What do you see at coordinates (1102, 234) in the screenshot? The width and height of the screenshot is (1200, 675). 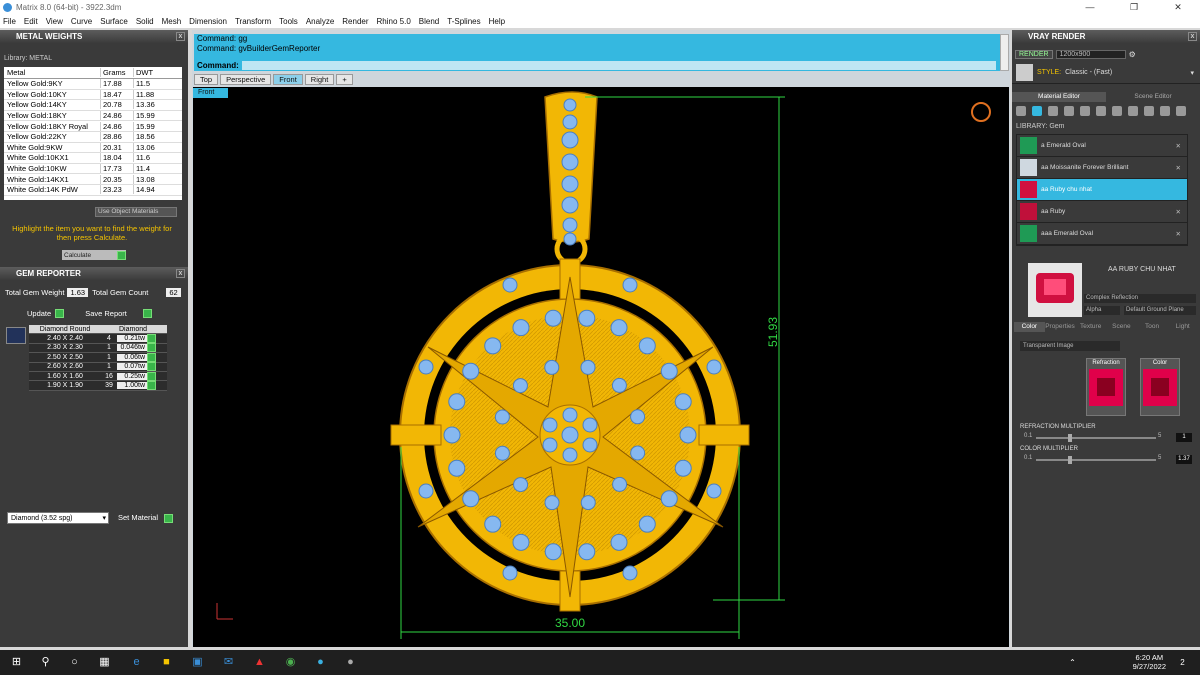 I see `list-item: aaa Emerald Oval ✕` at bounding box center [1102, 234].